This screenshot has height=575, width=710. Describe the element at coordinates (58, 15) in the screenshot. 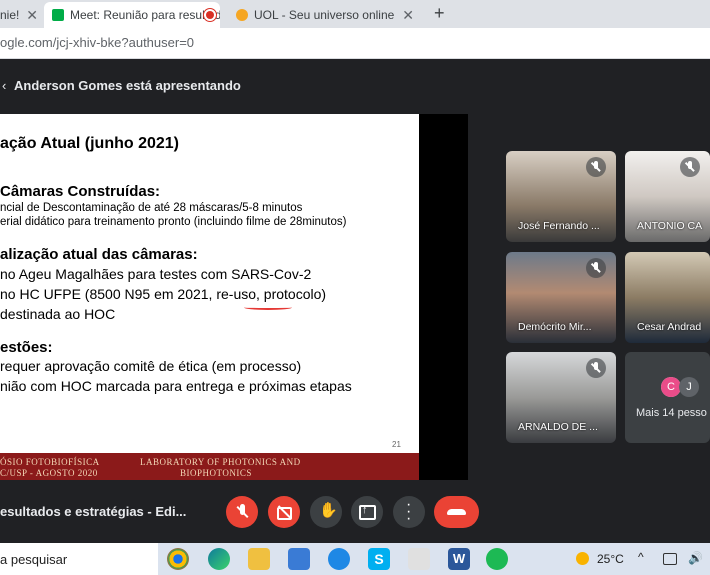

I see `meet-icon` at that location.